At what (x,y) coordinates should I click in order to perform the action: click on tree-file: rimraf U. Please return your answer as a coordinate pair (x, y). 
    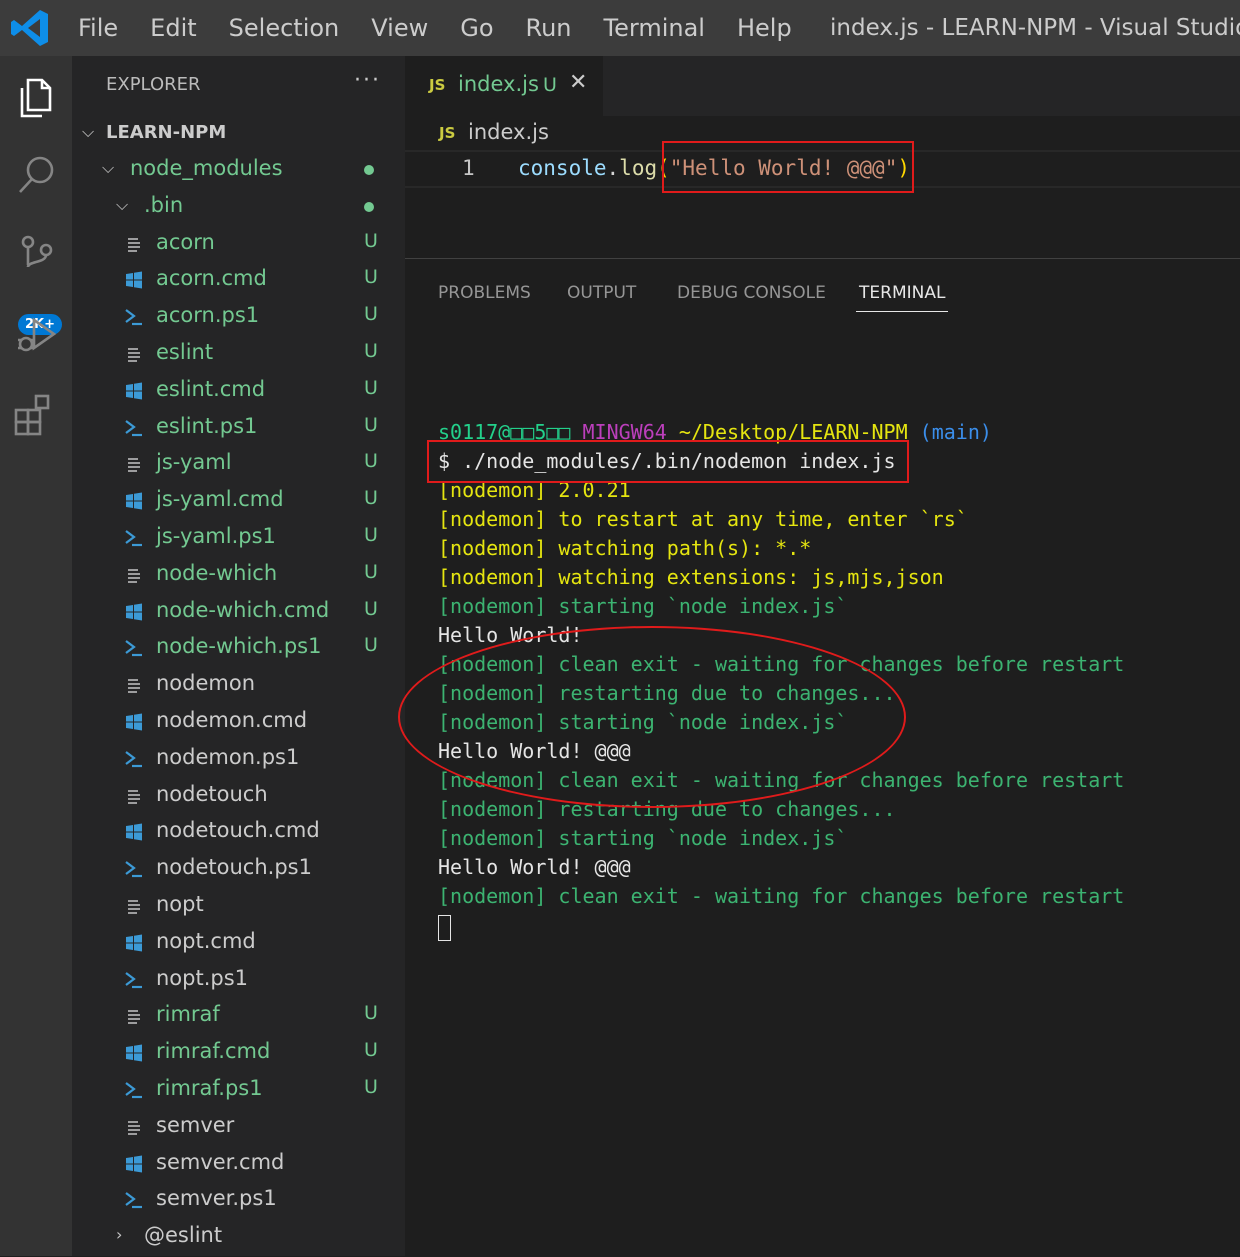
    Looking at the image, I should click on (238, 1016).